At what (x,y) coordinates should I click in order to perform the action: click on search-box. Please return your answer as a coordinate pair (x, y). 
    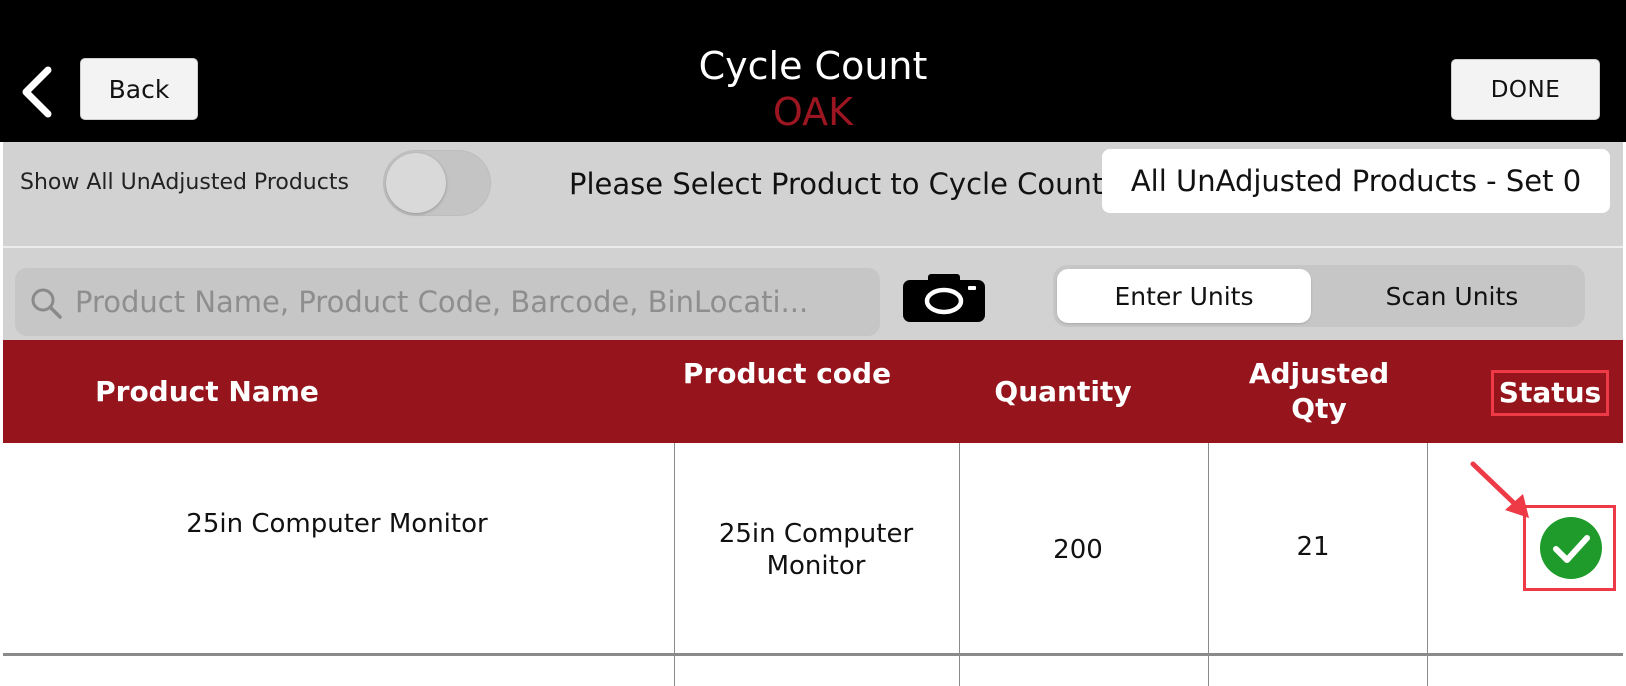
    Looking at the image, I should click on (447, 302).